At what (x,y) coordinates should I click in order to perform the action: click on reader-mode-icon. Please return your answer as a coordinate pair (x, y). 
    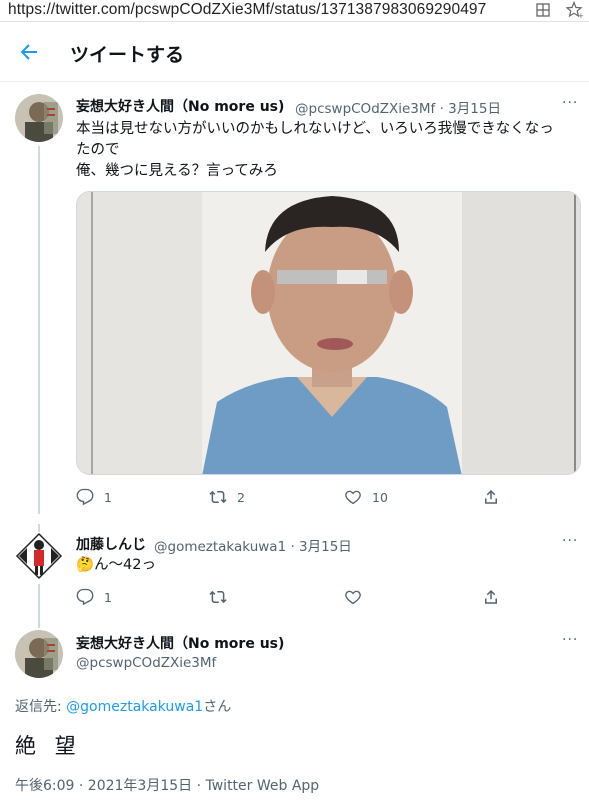
    Looking at the image, I should click on (543, 10).